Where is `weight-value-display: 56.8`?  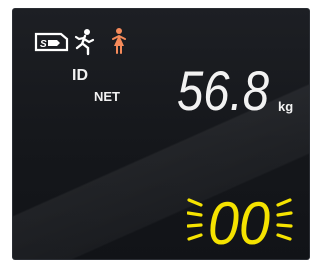 weight-value-display: 56.8 is located at coordinates (223, 90).